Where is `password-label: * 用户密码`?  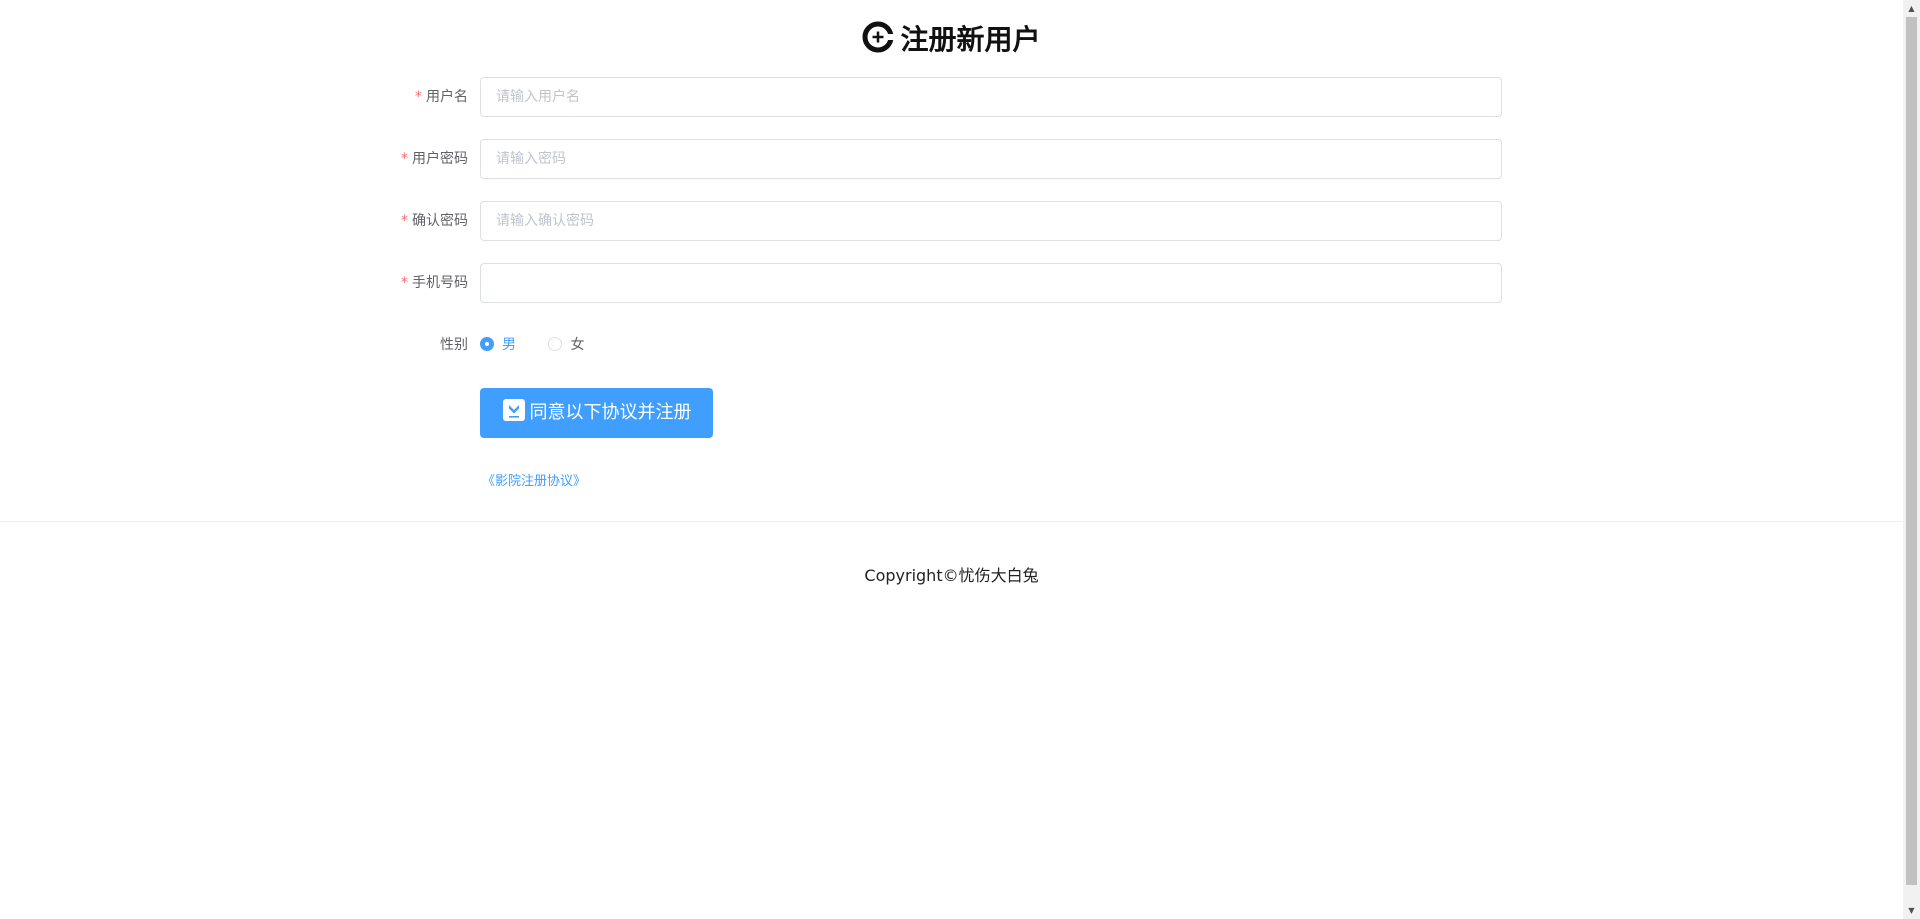
password-label: * 用户密码 is located at coordinates (394, 159).